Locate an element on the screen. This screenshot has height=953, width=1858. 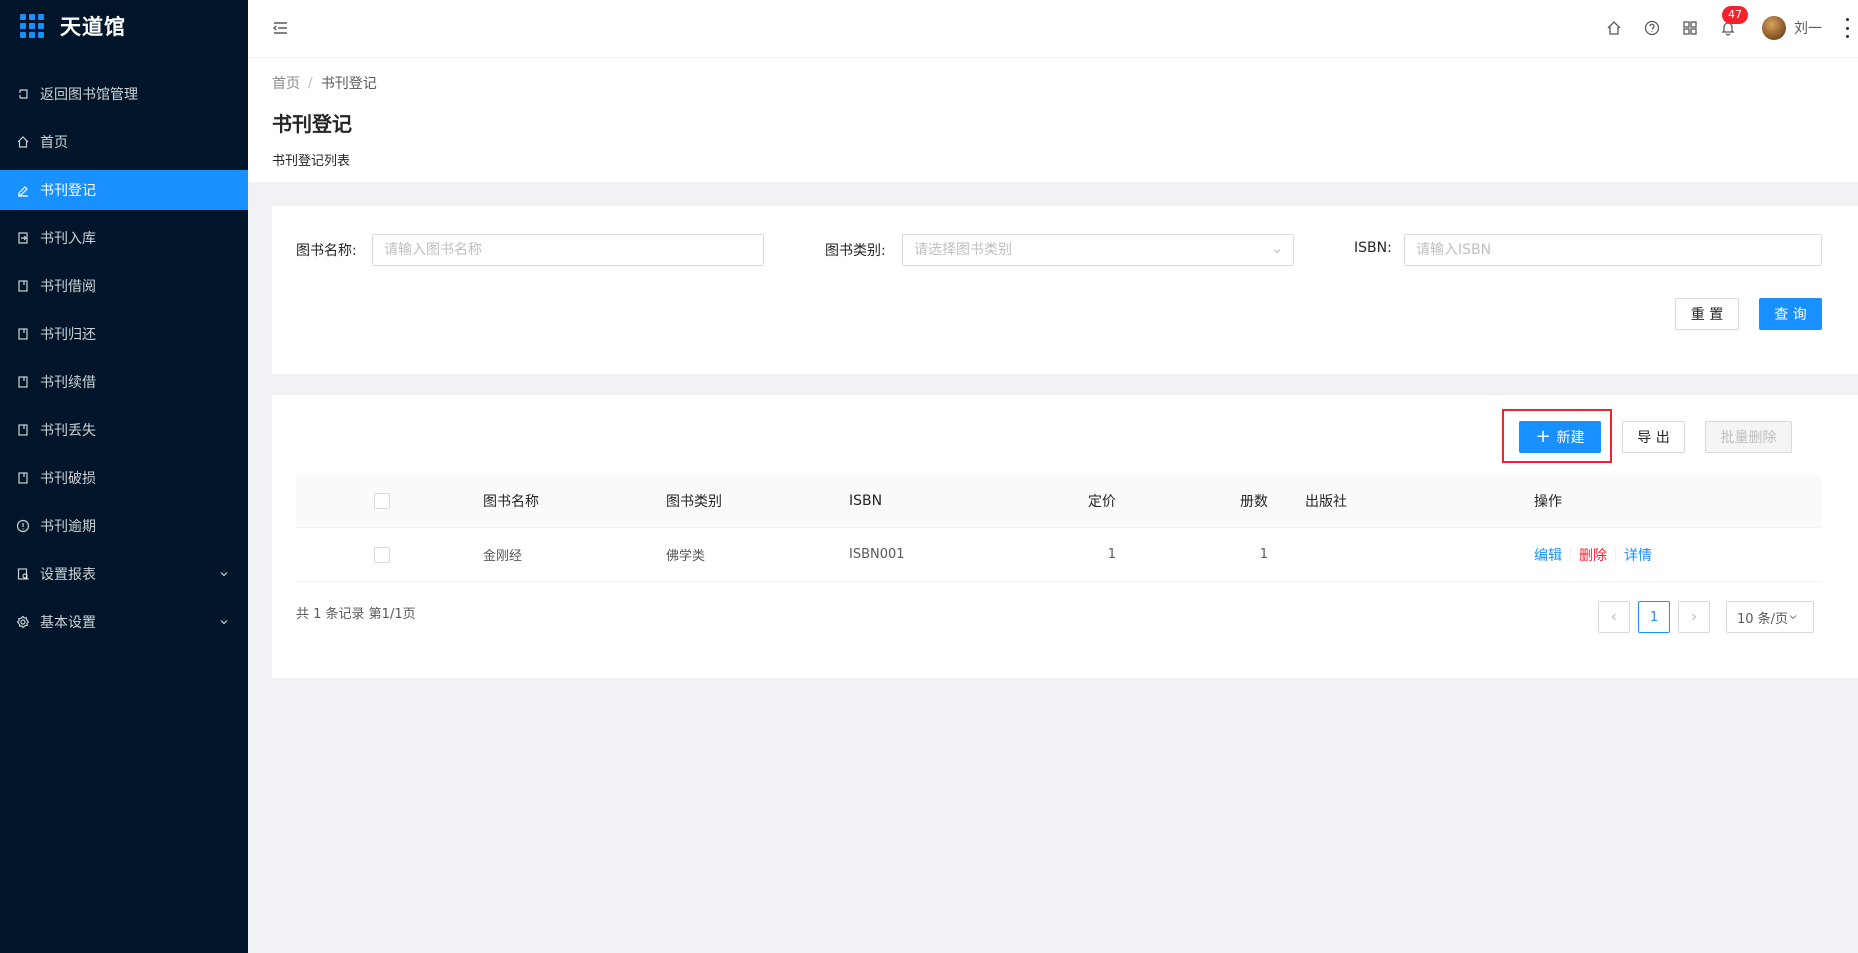
sidebar-item-label: 书刊丢失 is located at coordinates (68, 431).